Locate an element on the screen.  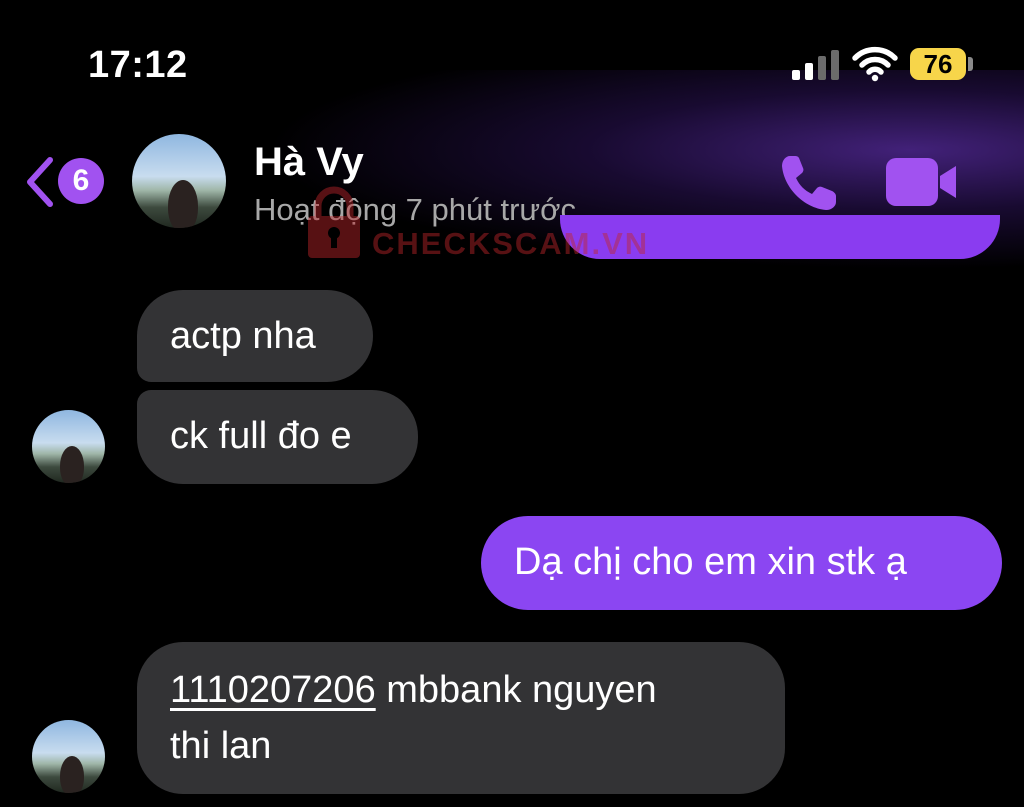
unread-count-badge: 6 is located at coordinates (81, 181).